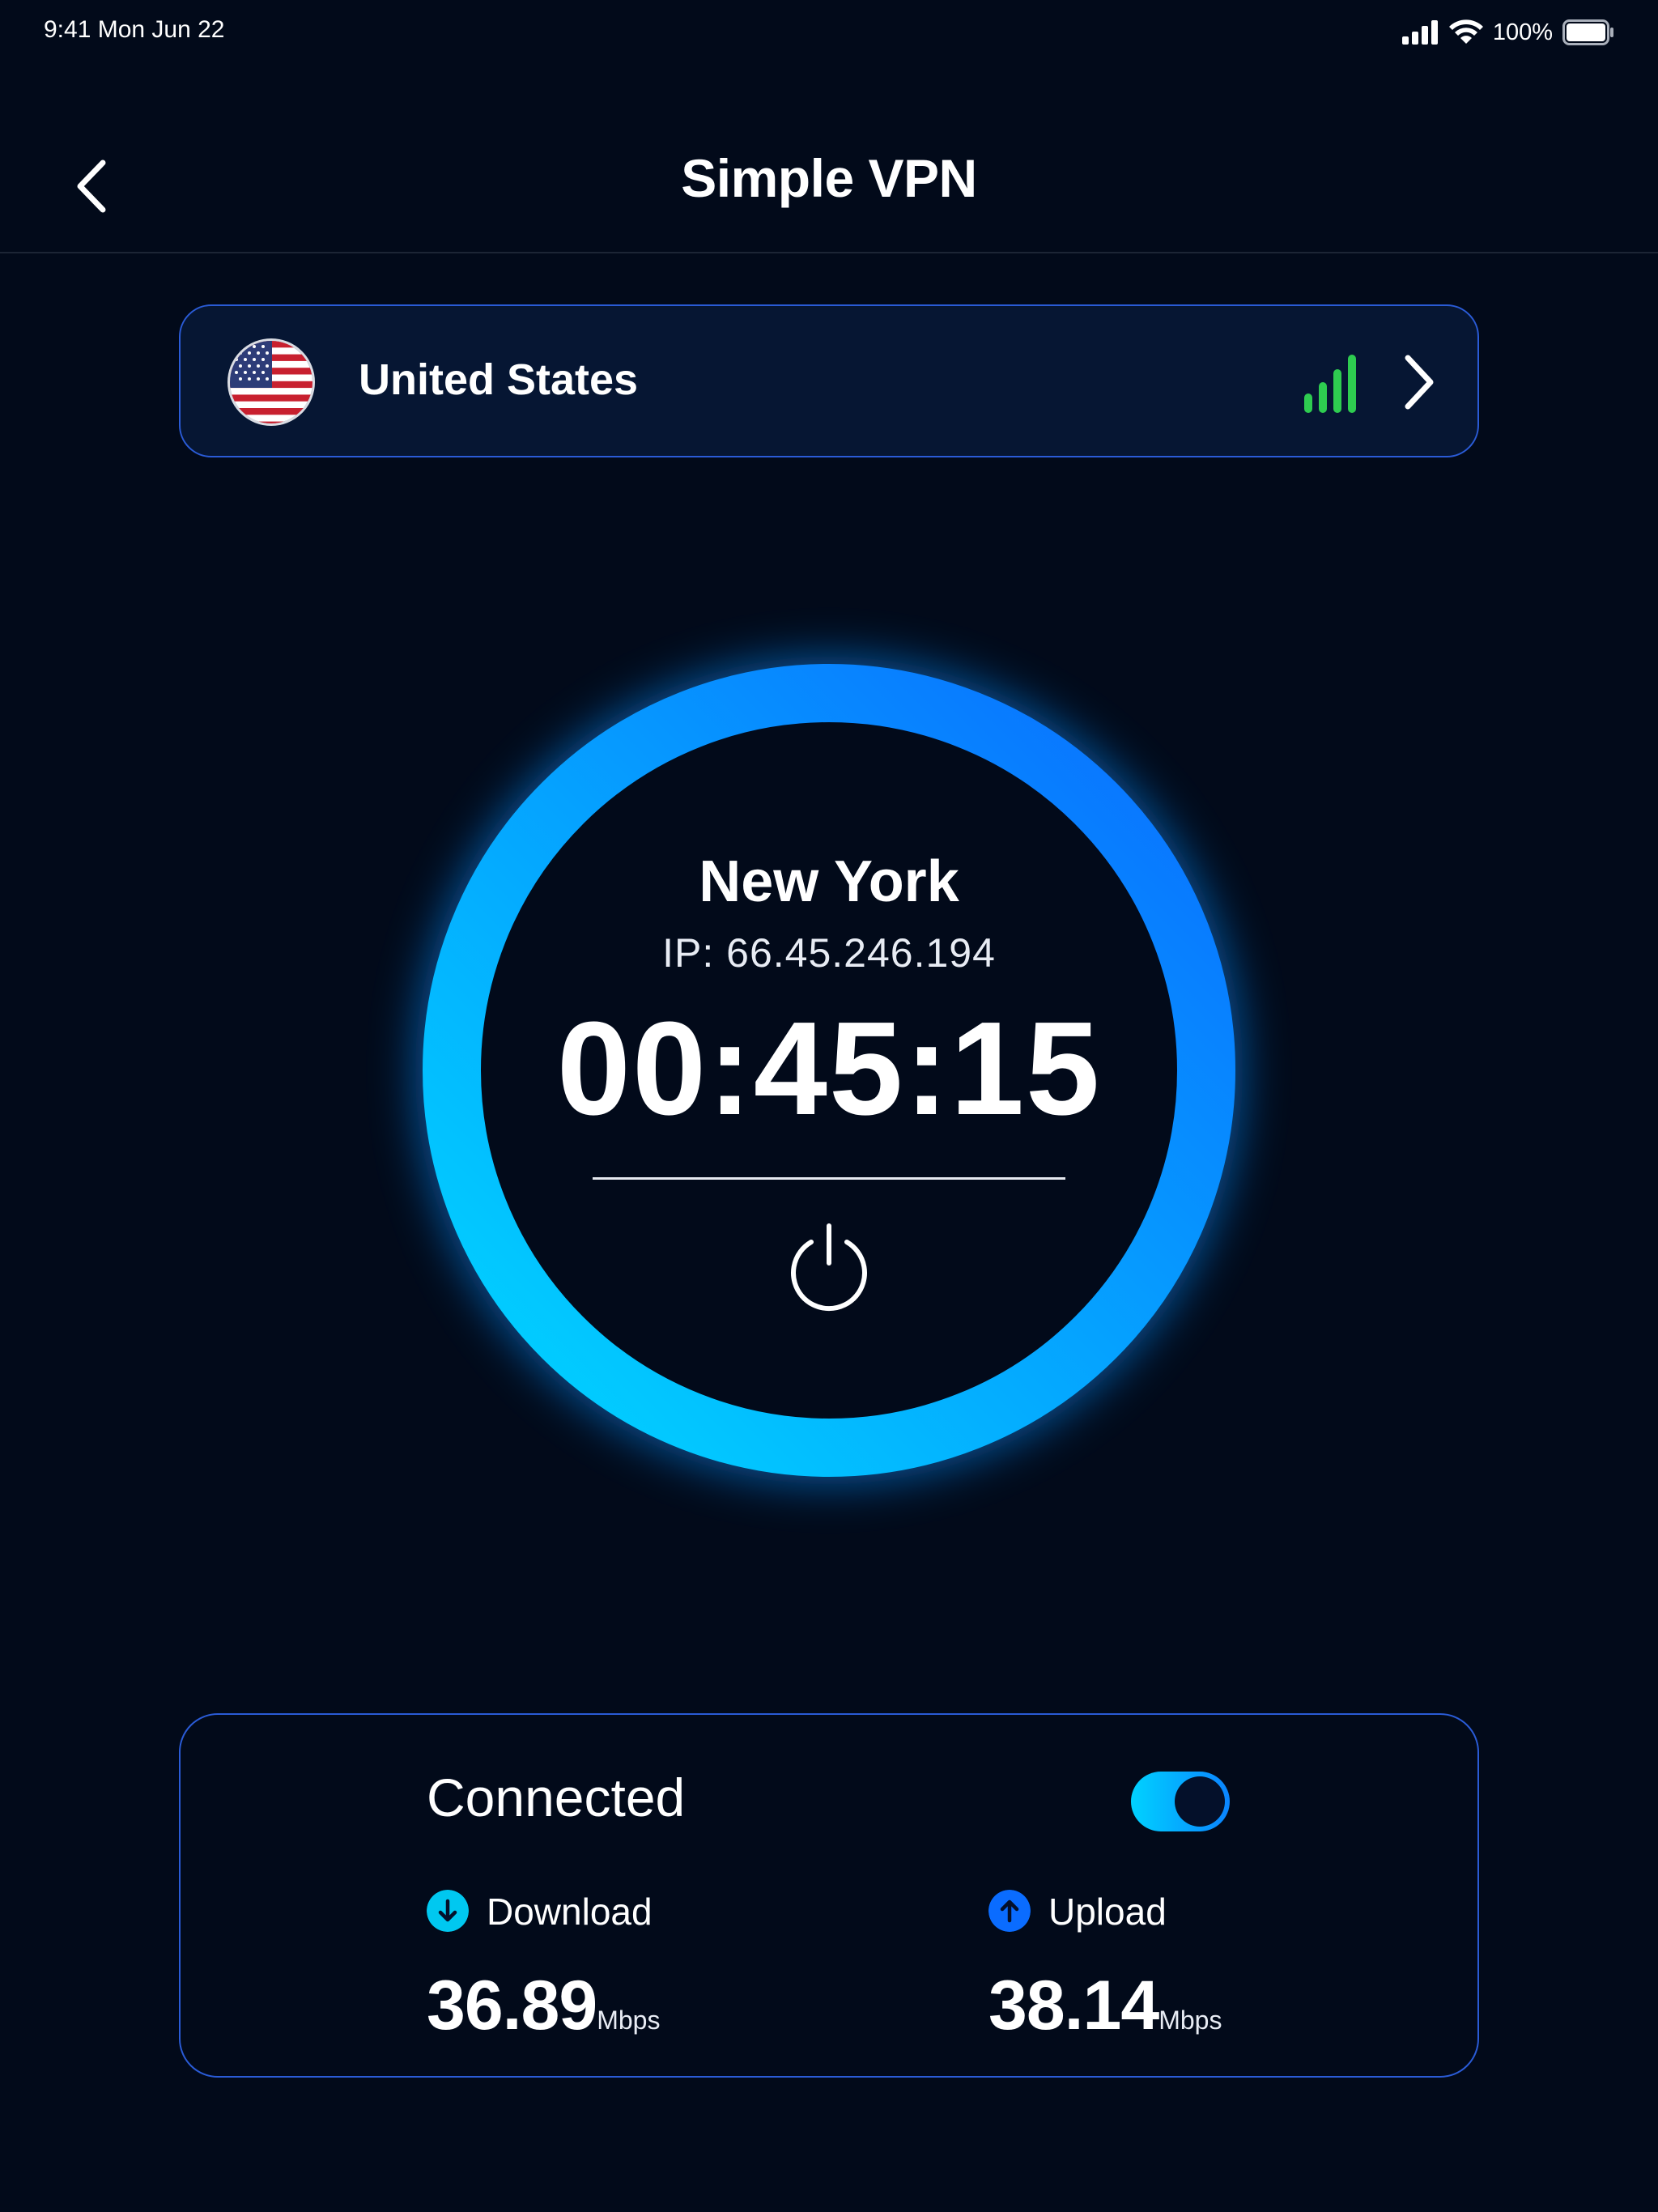  Describe the element at coordinates (629, 2021) in the screenshot. I see `download-unit: Mbps` at that location.